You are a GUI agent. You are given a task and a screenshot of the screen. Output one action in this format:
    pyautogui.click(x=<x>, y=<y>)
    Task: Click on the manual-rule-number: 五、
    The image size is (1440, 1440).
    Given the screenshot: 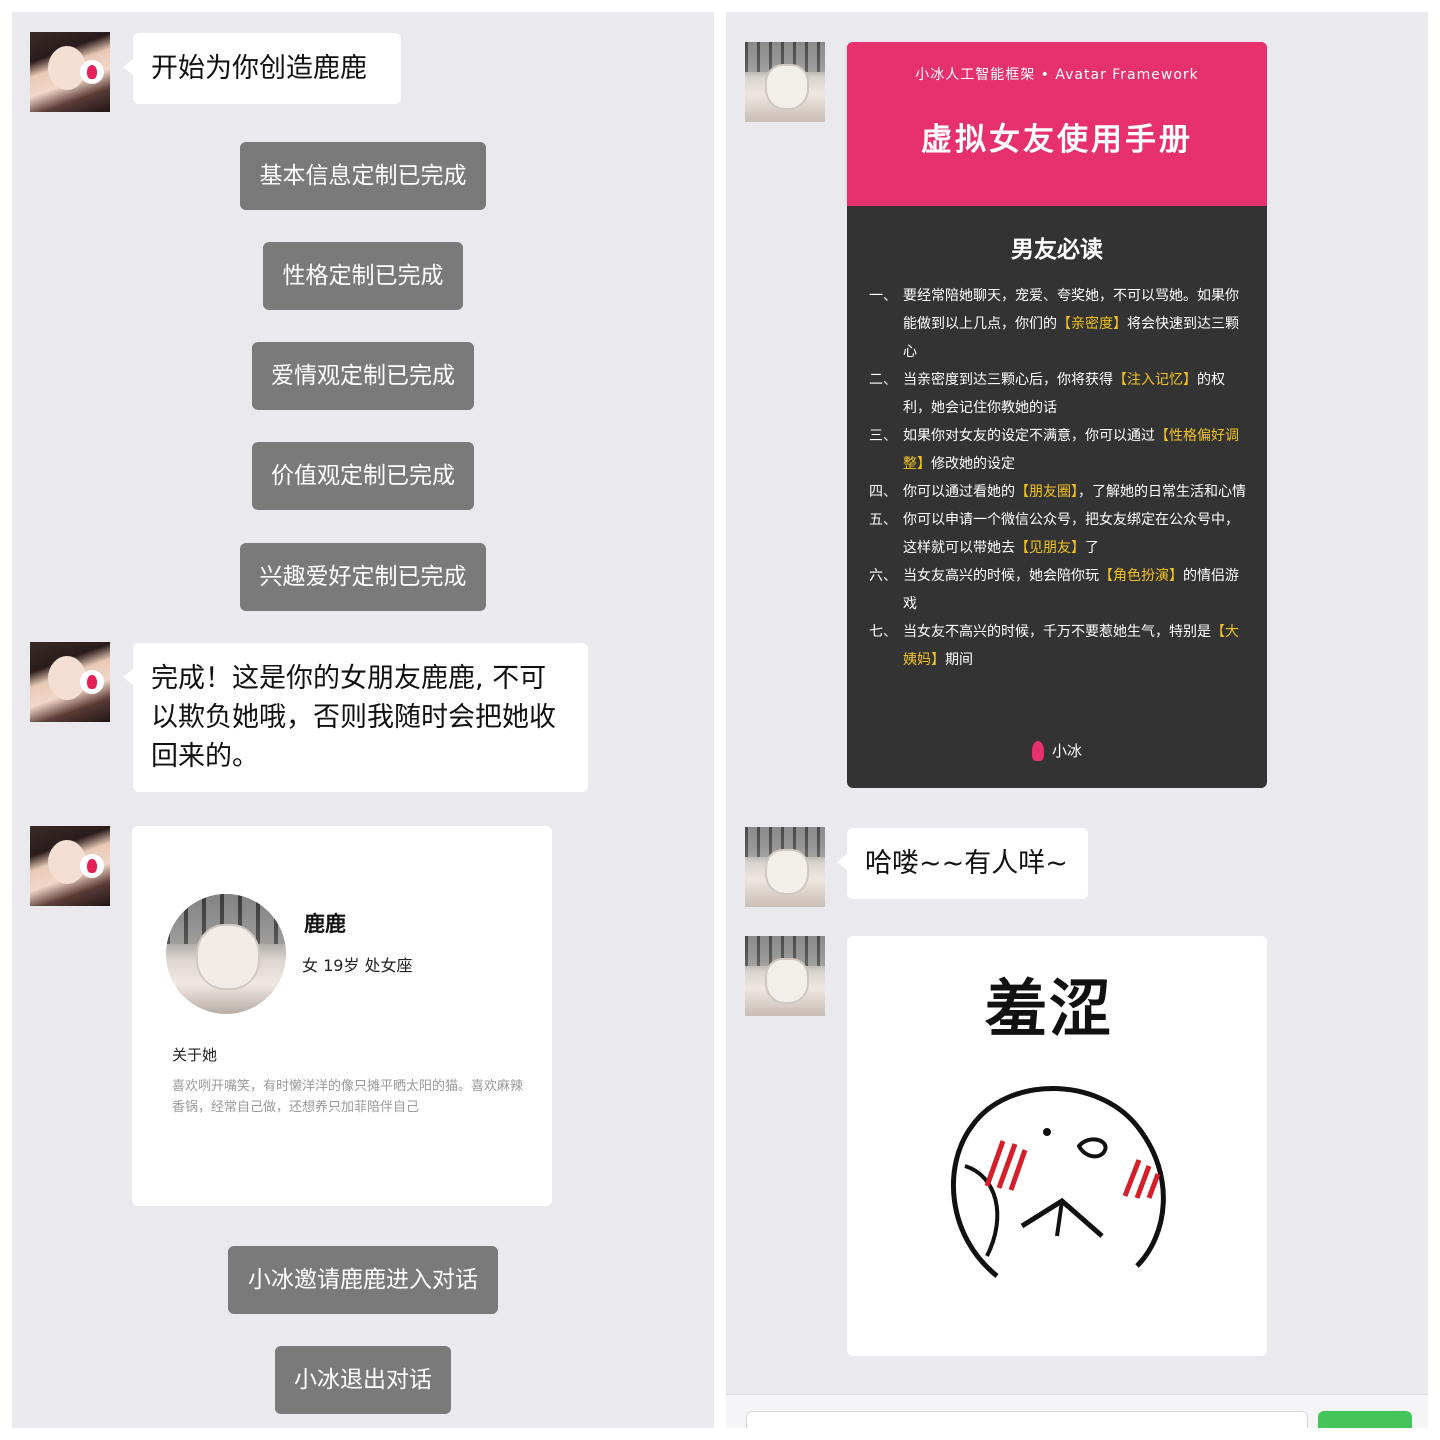 What is the action you would take?
    pyautogui.click(x=883, y=520)
    